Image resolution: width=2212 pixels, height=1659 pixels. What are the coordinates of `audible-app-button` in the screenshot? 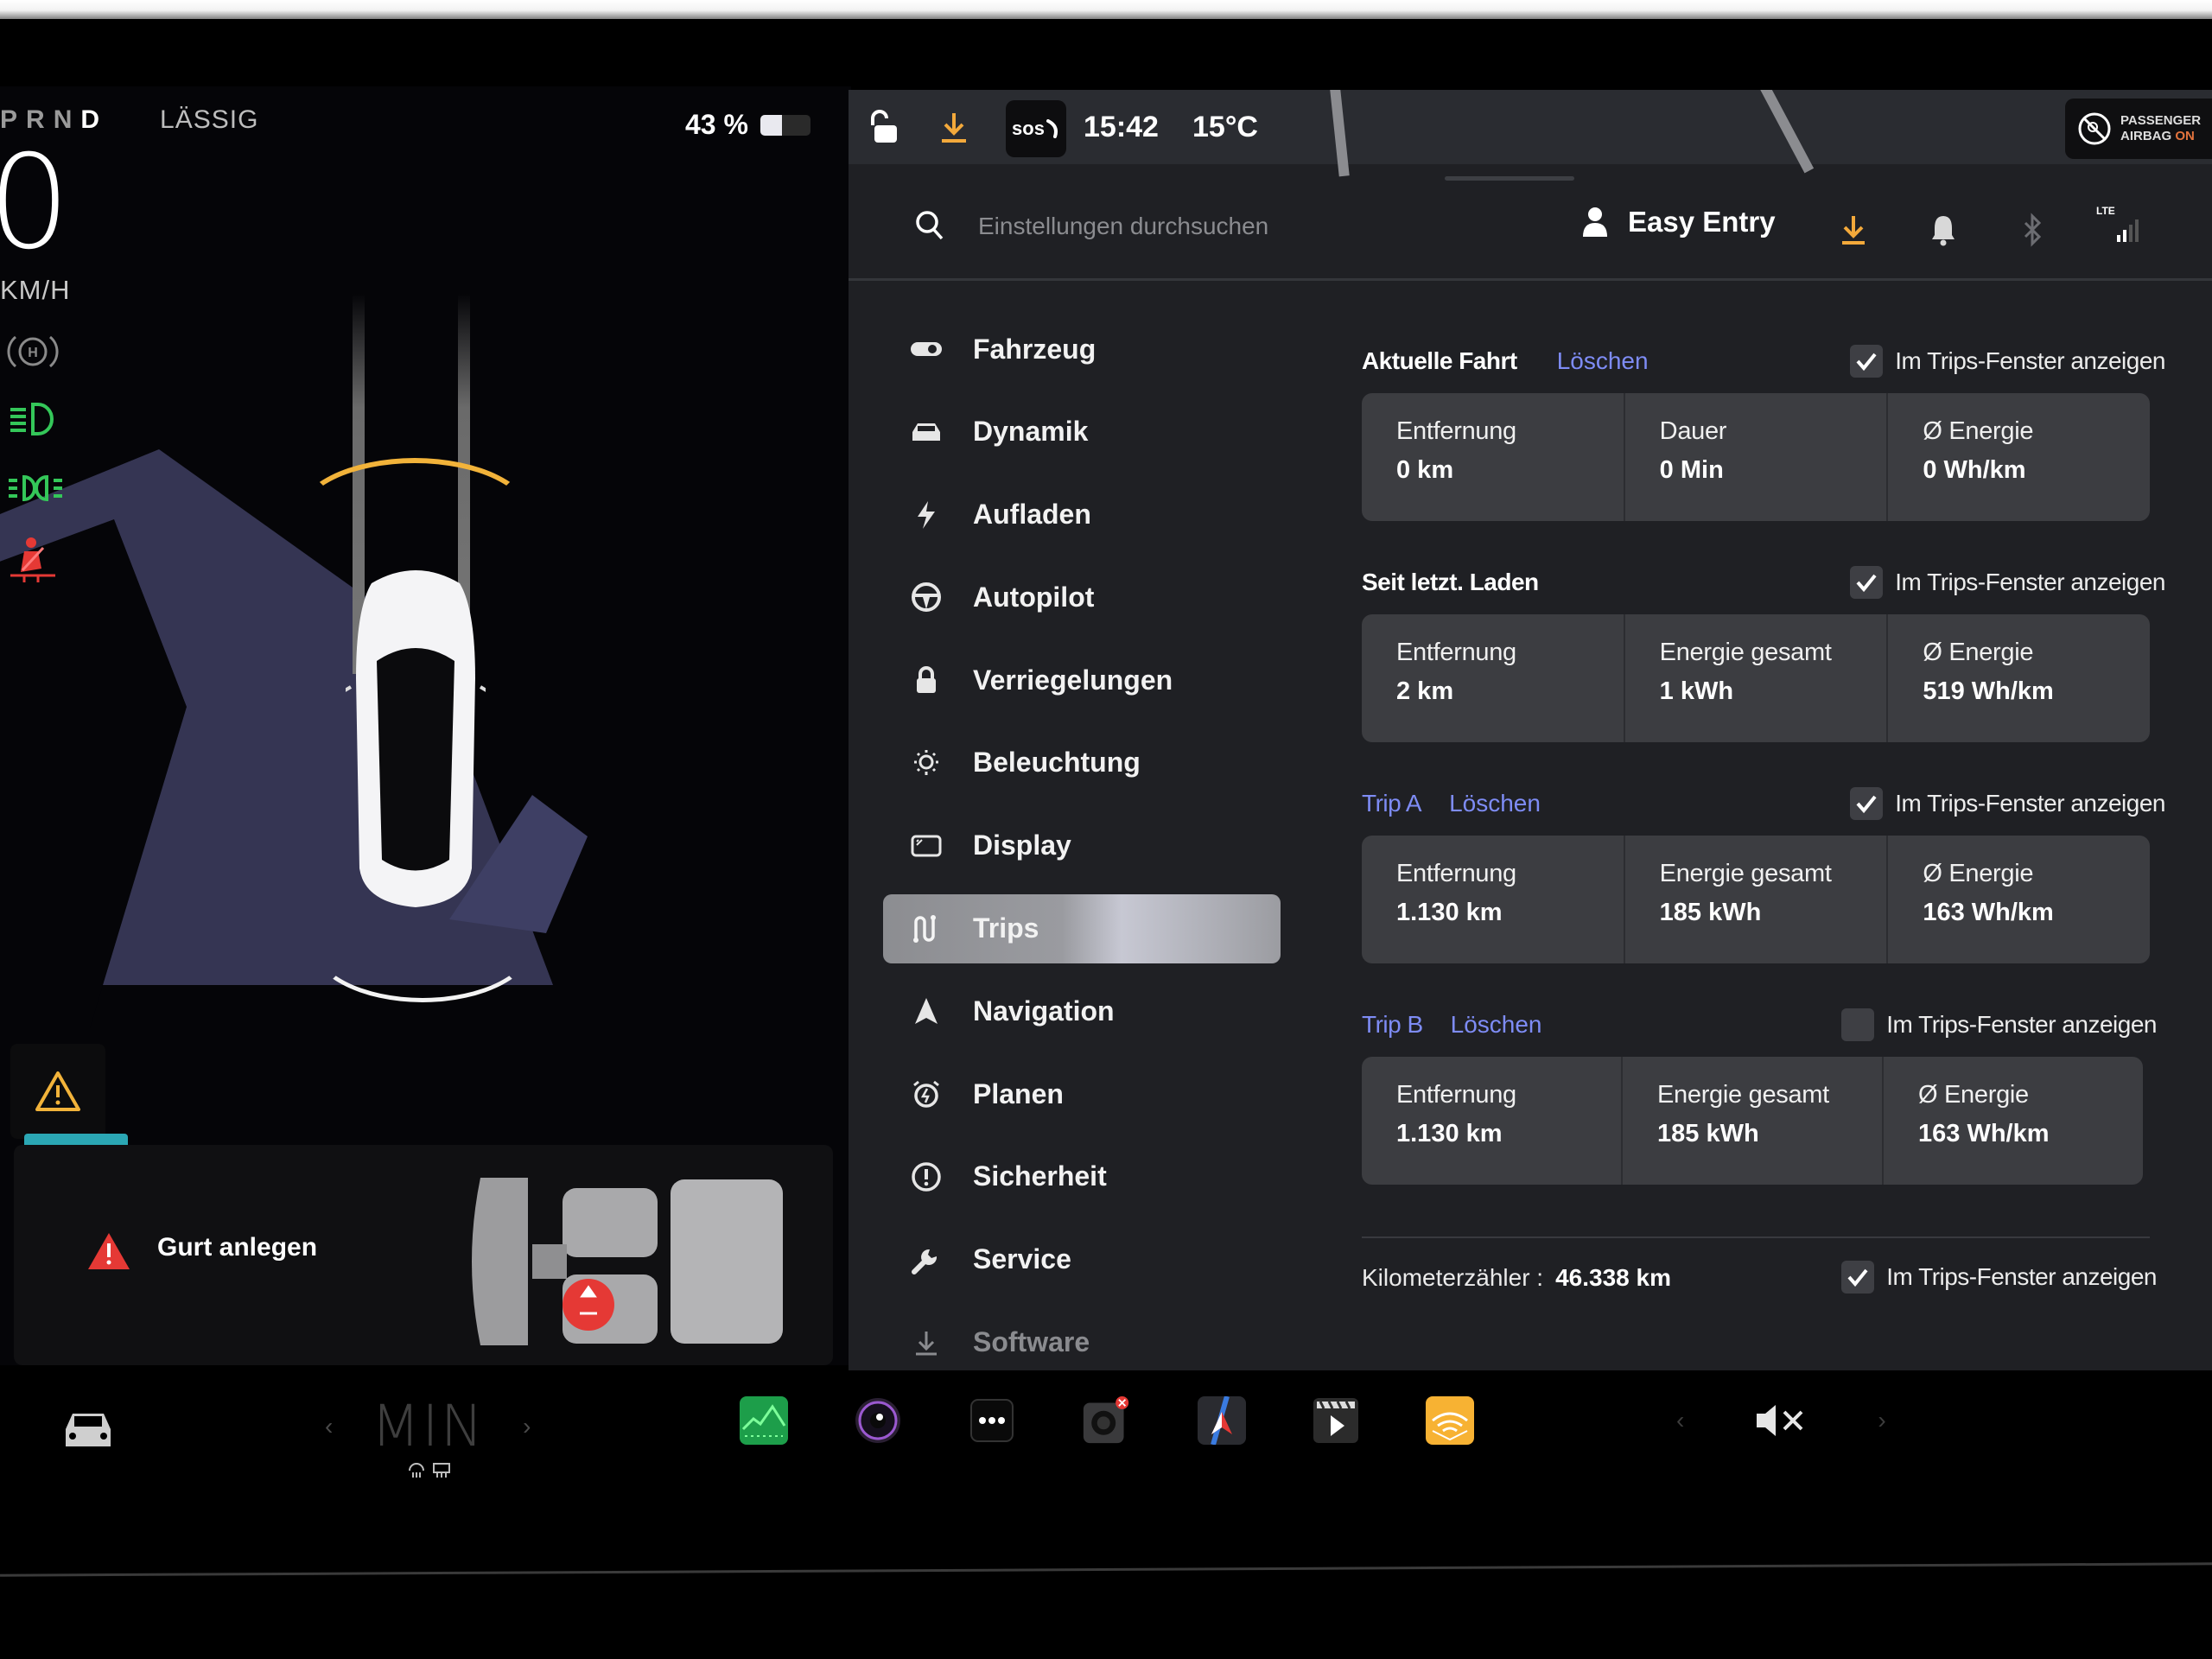 It's located at (1450, 1420).